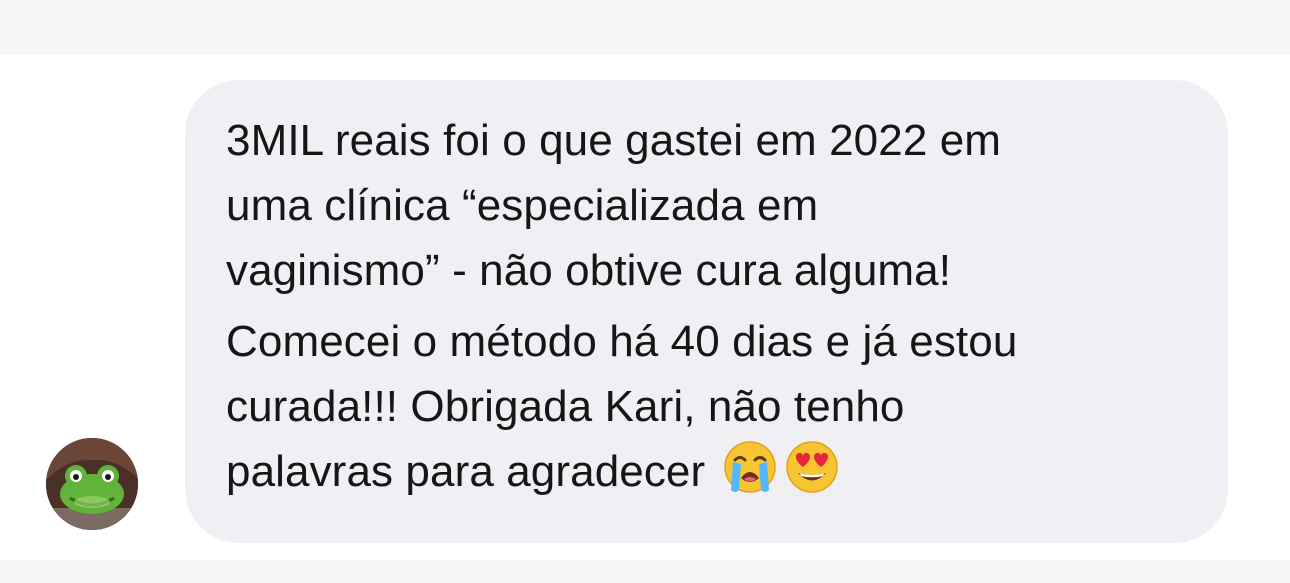  I want to click on message-line-with-emojis: palavras para agradecer, so click(707, 471).